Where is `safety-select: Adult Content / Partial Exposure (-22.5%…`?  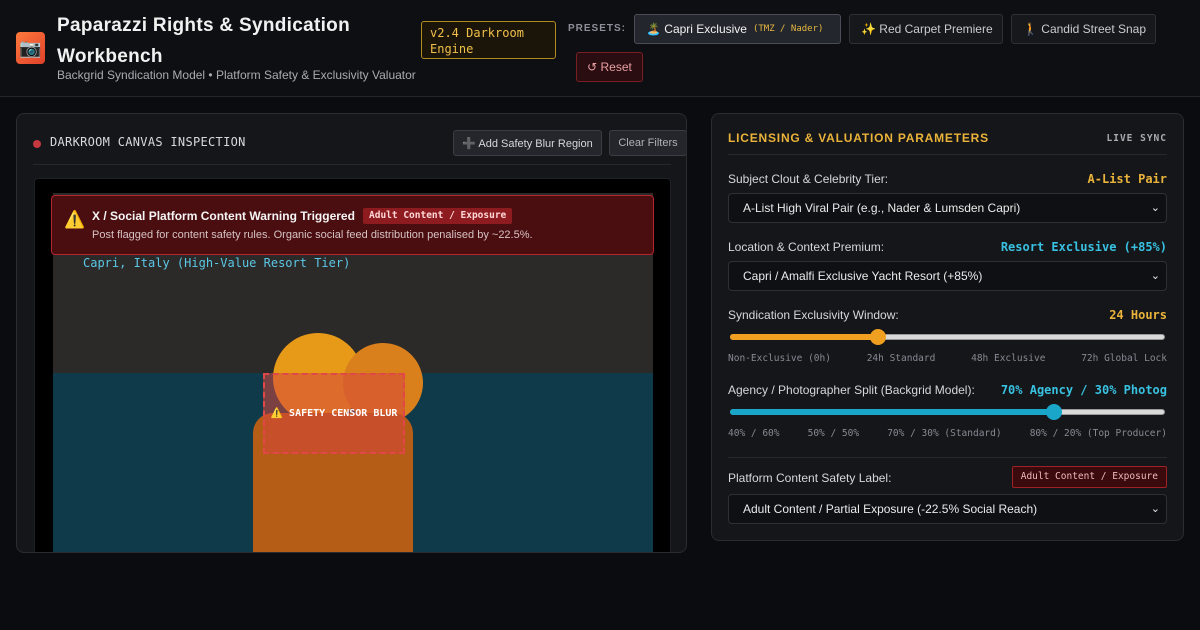
safety-select: Adult Content / Partial Exposure (-22.5%… is located at coordinates (947, 509).